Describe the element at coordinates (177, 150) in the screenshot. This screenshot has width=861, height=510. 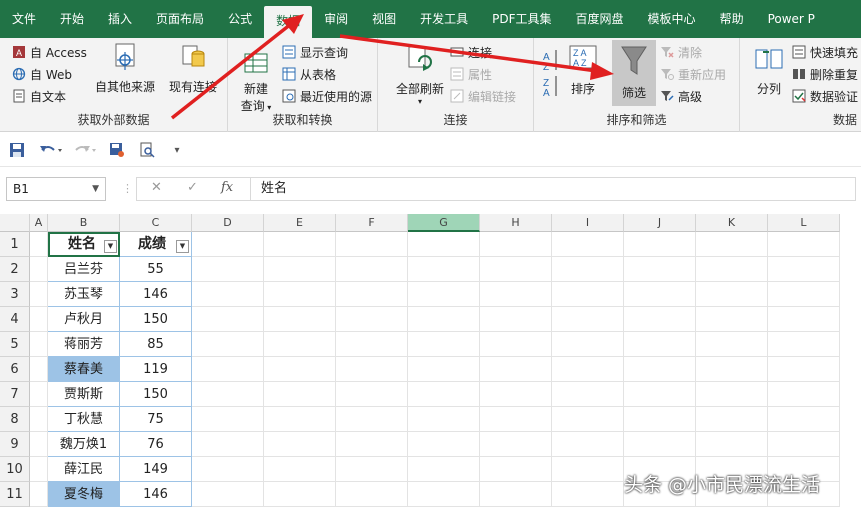
I see `customize-toolbar-icon: ▾` at that location.